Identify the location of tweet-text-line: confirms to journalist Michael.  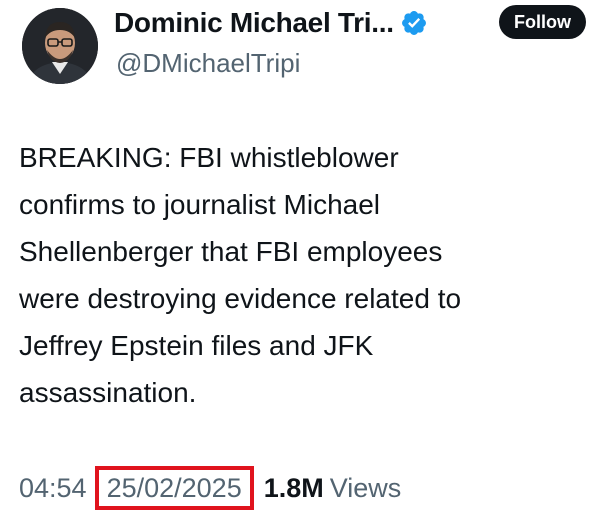
(200, 204).